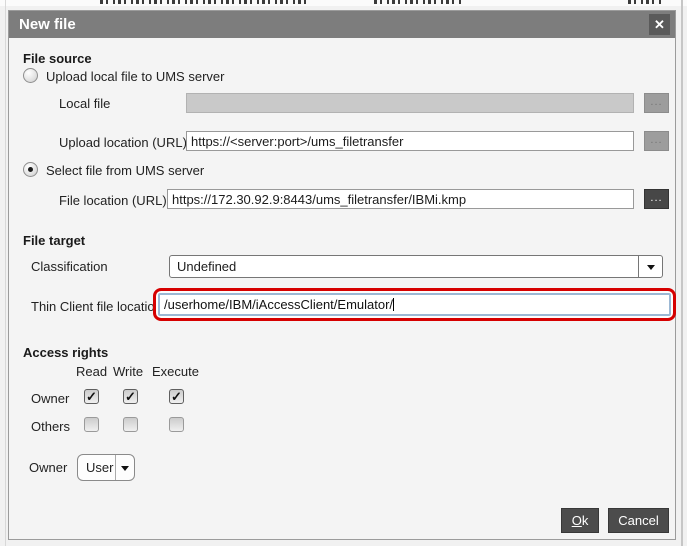 This screenshot has width=687, height=546. I want to click on column-header-write: Write, so click(128, 371).